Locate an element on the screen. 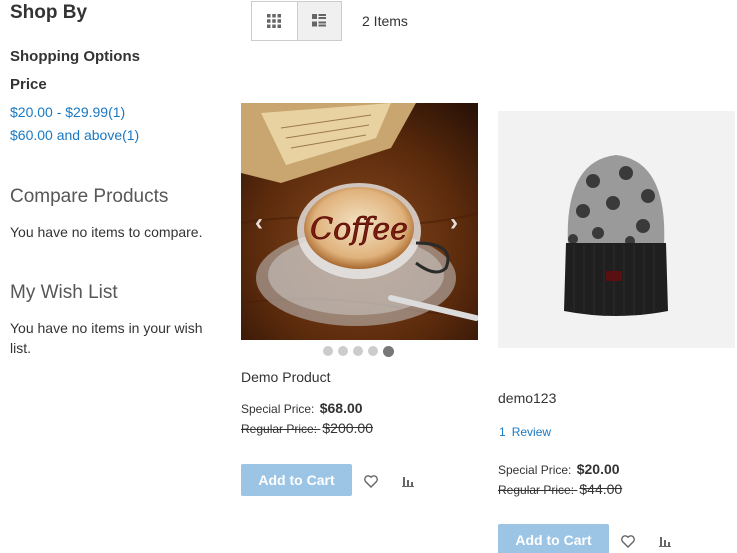 This screenshot has width=737, height=553. reviews-link: 1 Review is located at coordinates (525, 432).